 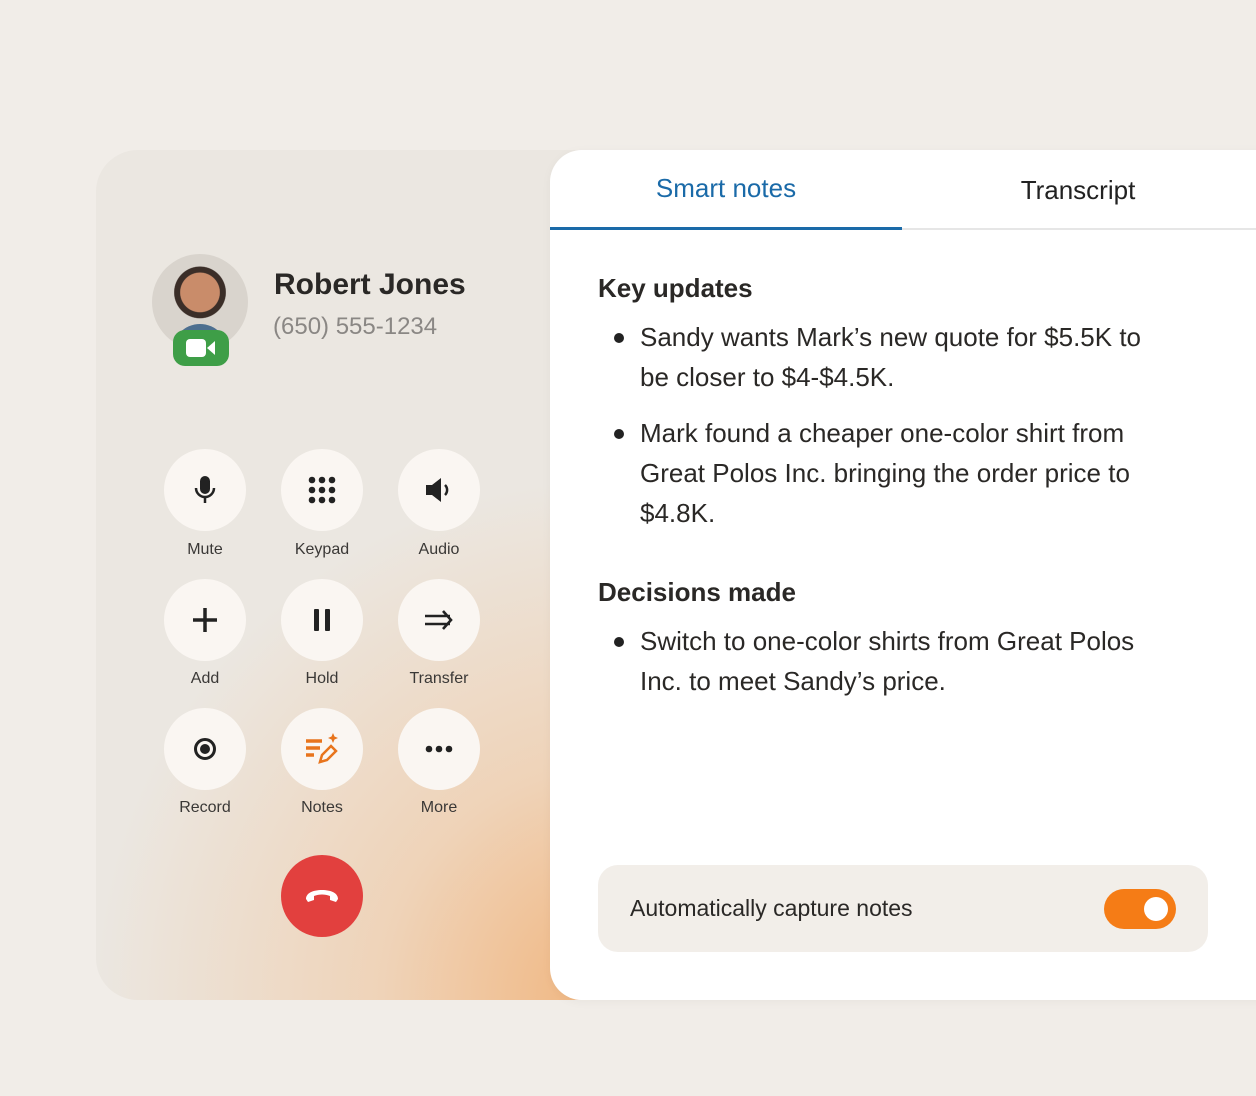 I want to click on auto-capture-row: Automatically capture notes, so click(x=903, y=908).